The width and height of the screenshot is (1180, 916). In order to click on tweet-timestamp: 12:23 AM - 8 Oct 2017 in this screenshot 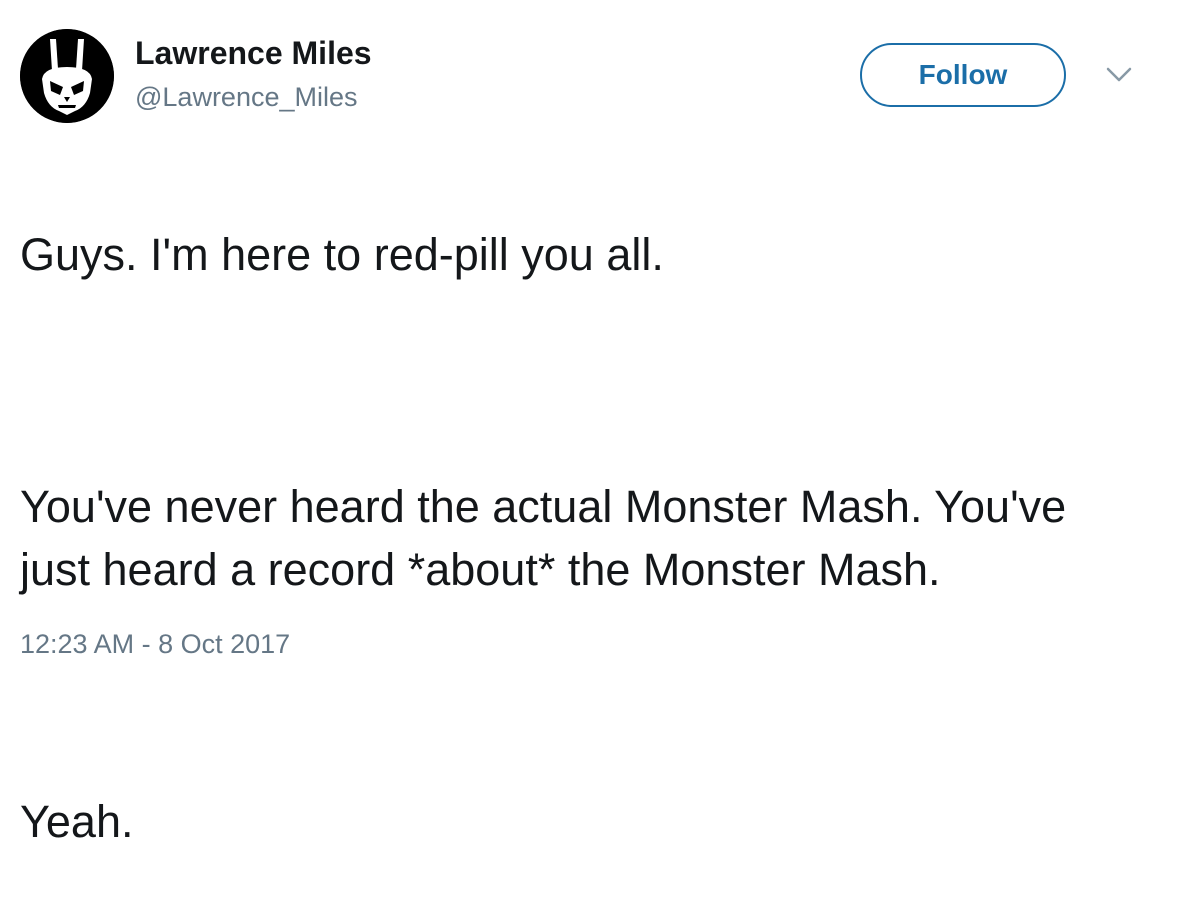, I will do `click(155, 644)`.